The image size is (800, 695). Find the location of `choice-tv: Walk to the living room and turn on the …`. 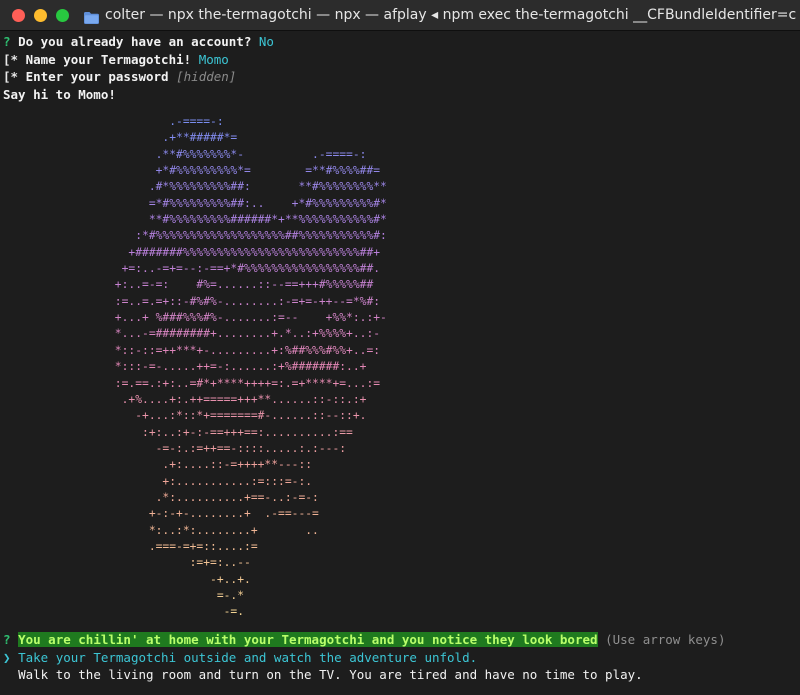

choice-tv: Walk to the living room and turn on the … is located at coordinates (323, 675).